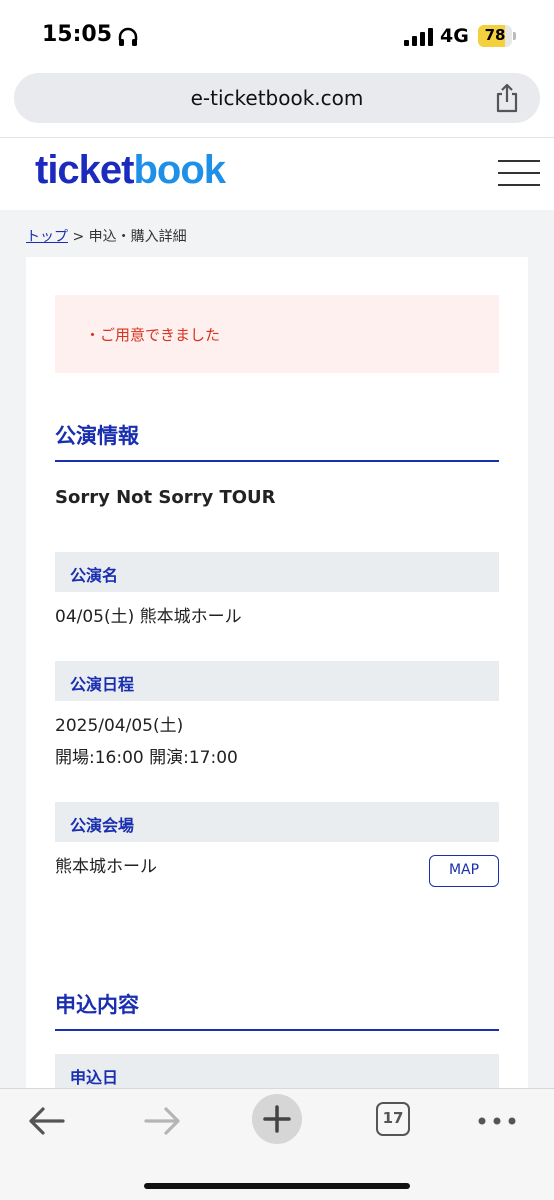 The width and height of the screenshot is (554, 1200). What do you see at coordinates (119, 726) in the screenshot?
I see `event-schedule-date: 2025/04/05(土)` at bounding box center [119, 726].